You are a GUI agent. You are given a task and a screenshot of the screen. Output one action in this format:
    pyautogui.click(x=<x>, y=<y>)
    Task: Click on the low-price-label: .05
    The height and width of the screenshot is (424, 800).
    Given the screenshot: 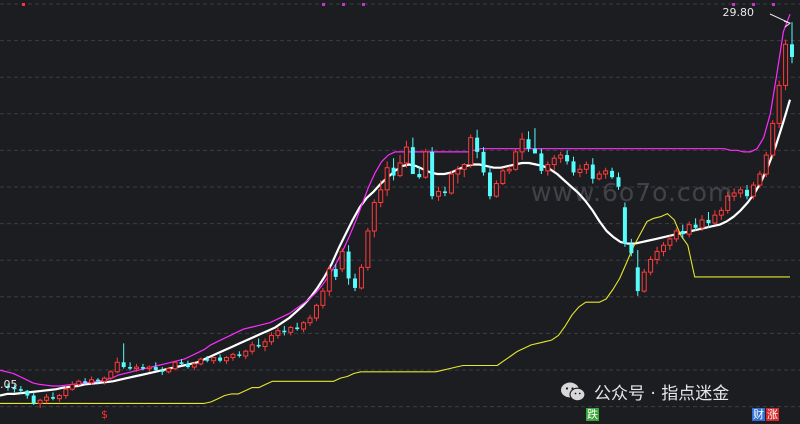 What is the action you would take?
    pyautogui.click(x=9, y=384)
    